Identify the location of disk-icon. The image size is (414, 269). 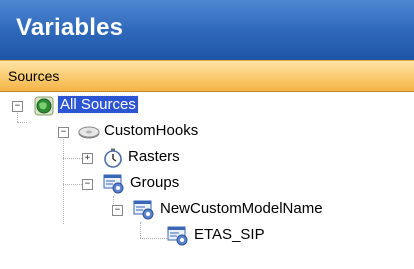
(89, 132).